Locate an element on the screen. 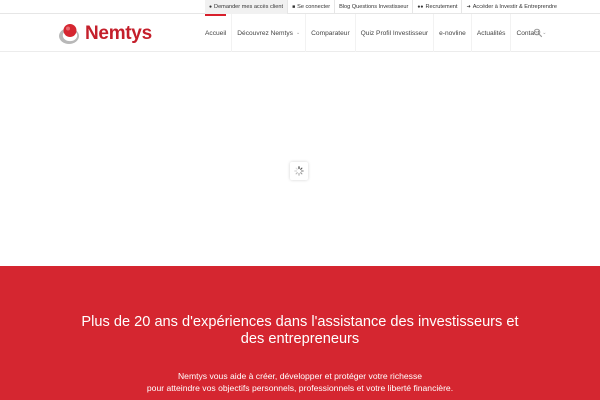 This screenshot has width=600, height=400. nav-item-enovline: e-novline is located at coordinates (452, 33).